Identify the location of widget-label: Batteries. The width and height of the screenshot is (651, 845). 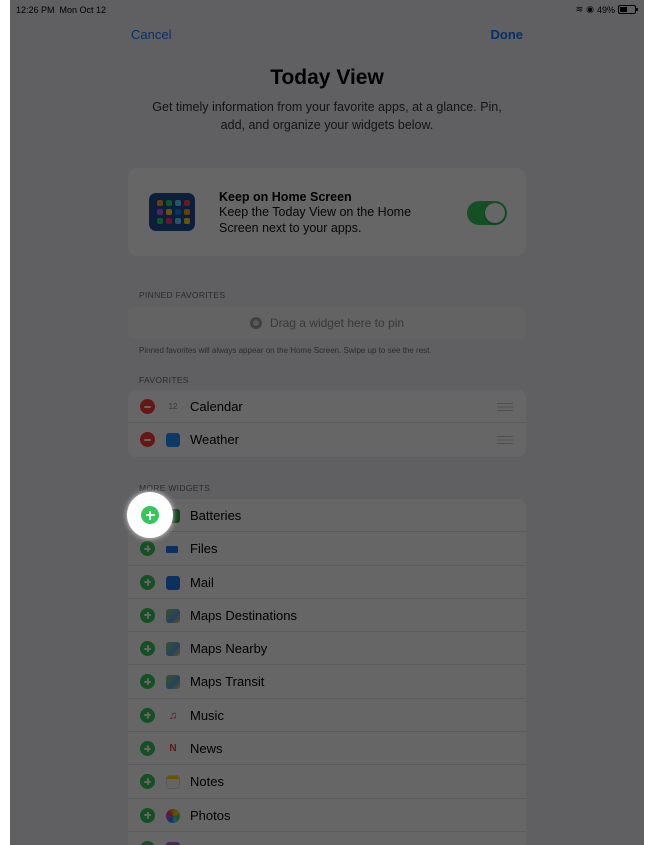
(216, 515).